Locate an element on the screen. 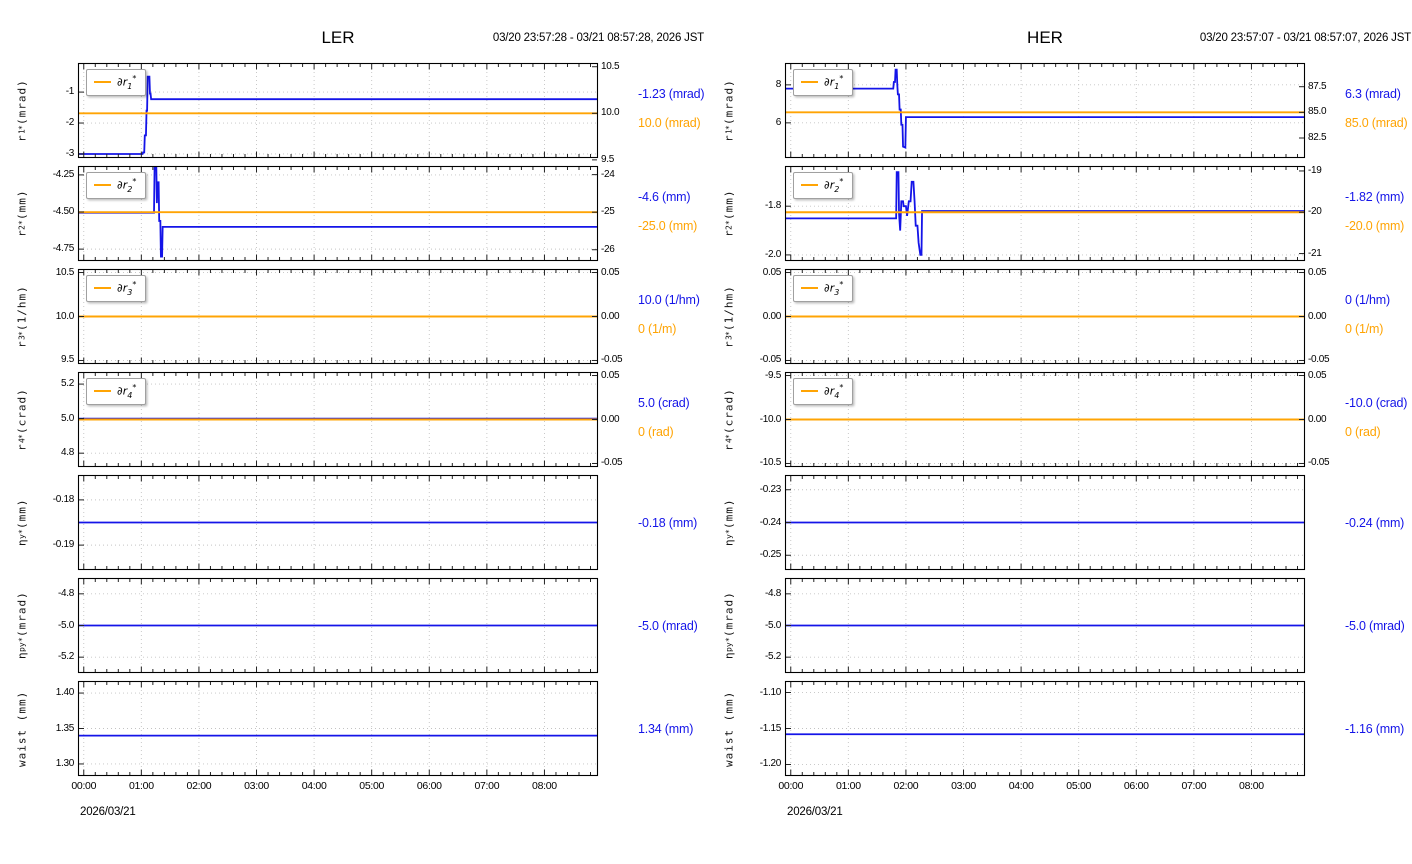 This screenshot has height=864, width=1412. legend-HER-r2: ∂r2* is located at coordinates (823, 185).